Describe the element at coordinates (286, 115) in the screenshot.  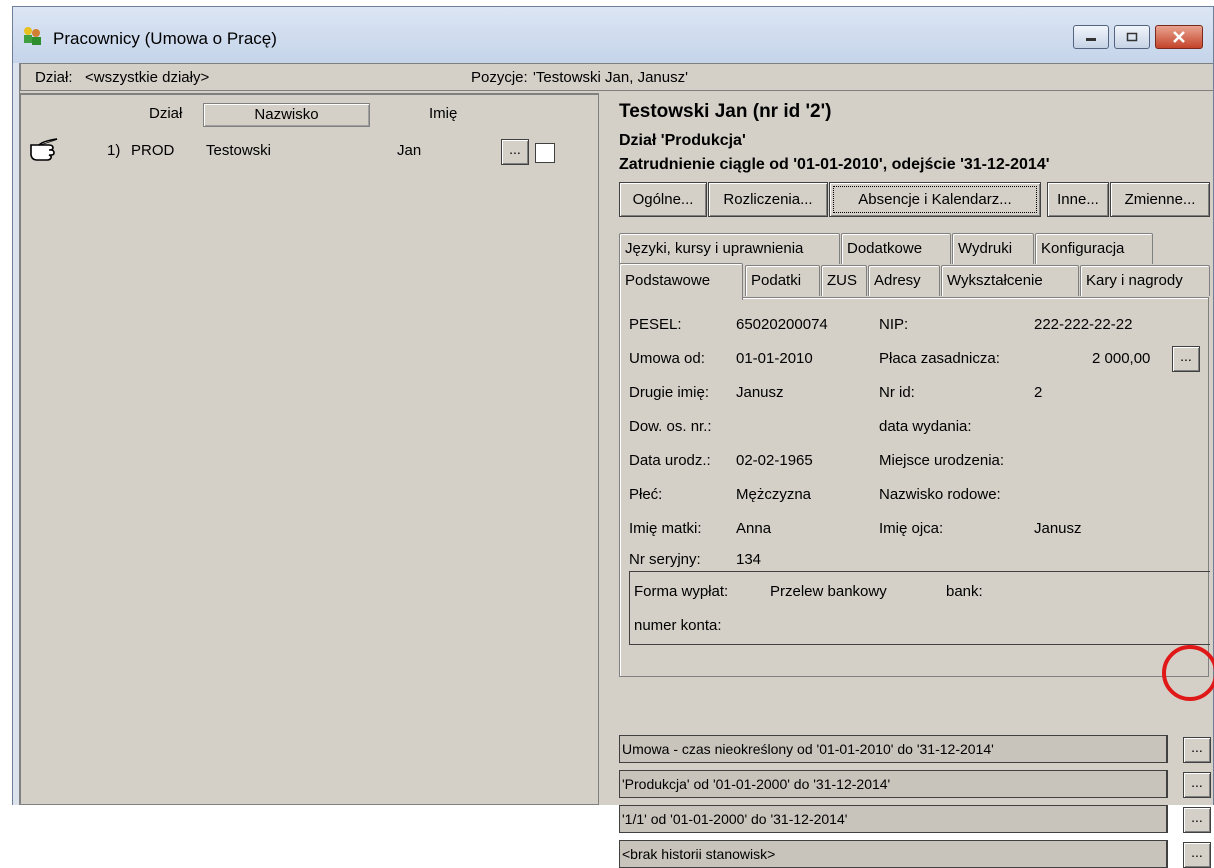
I see `col-header-surname: Nazwisko` at that location.